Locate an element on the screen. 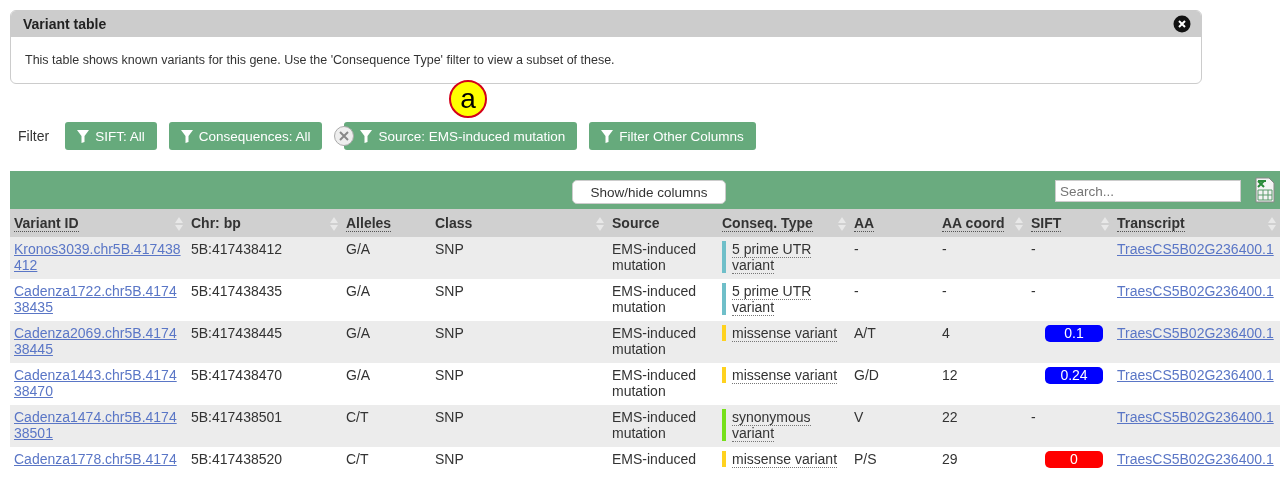 This screenshot has width=1280, height=477. show-hide-columns-button: Show/hide columns is located at coordinates (649, 192).